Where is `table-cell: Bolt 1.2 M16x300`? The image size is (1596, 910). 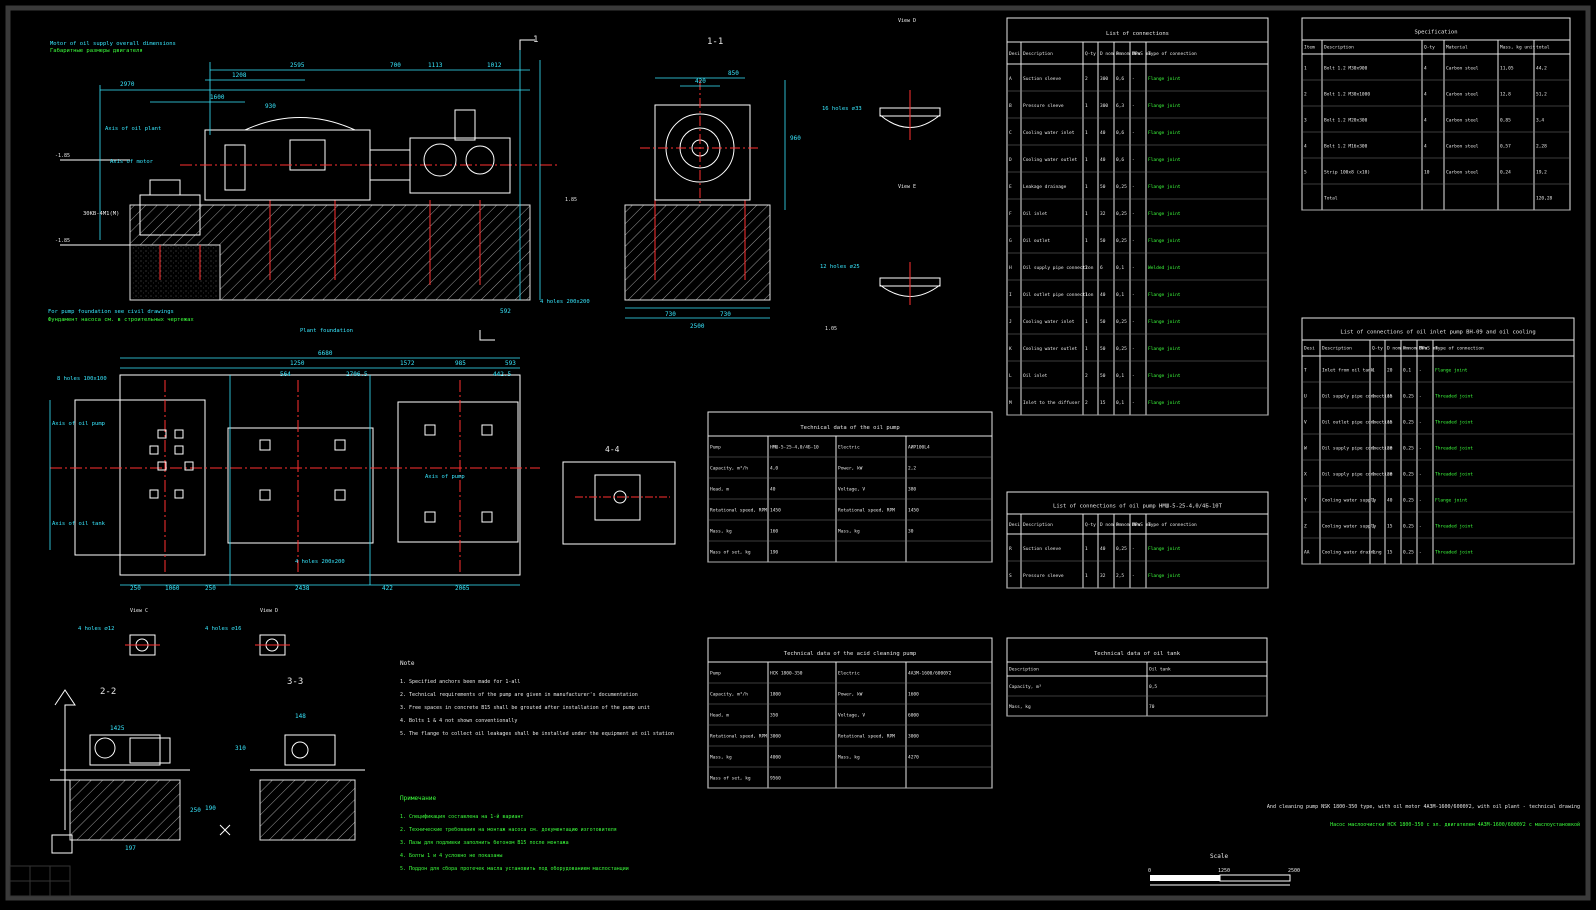
table-cell: Bolt 1.2 M16x300 is located at coordinates (1346, 147).